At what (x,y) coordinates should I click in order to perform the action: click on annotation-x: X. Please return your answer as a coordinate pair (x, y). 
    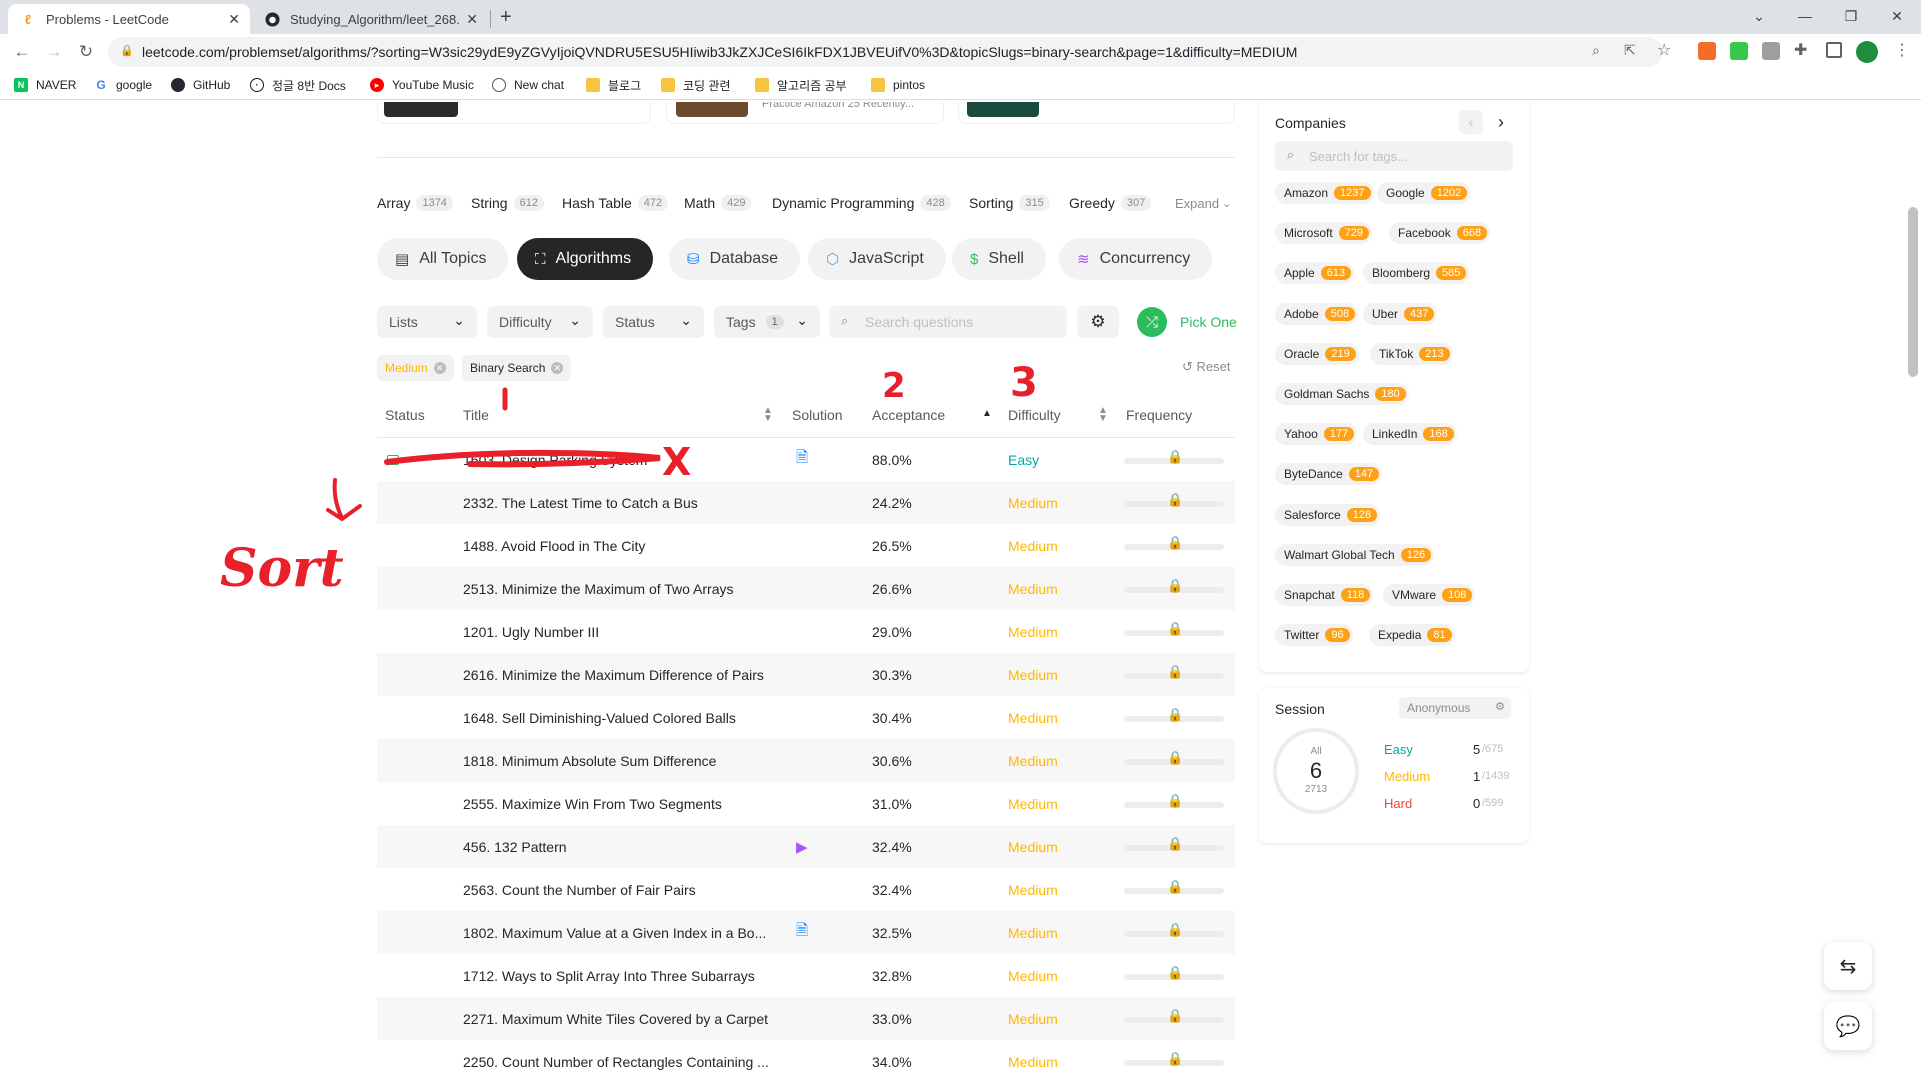
    Looking at the image, I should click on (677, 462).